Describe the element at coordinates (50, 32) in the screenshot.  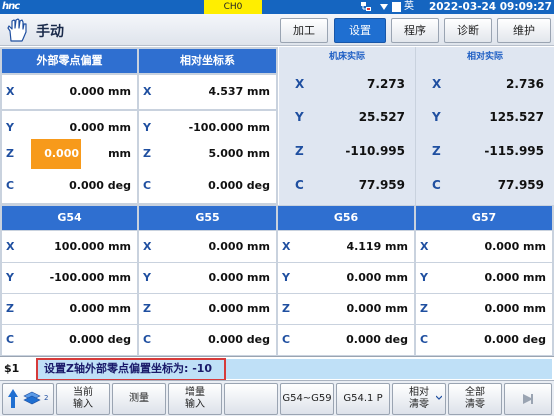
I see `mode-title: 手动` at that location.